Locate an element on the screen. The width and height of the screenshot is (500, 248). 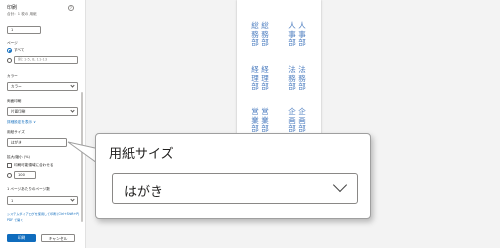
copies-value: 1 is located at coordinates (12, 30).